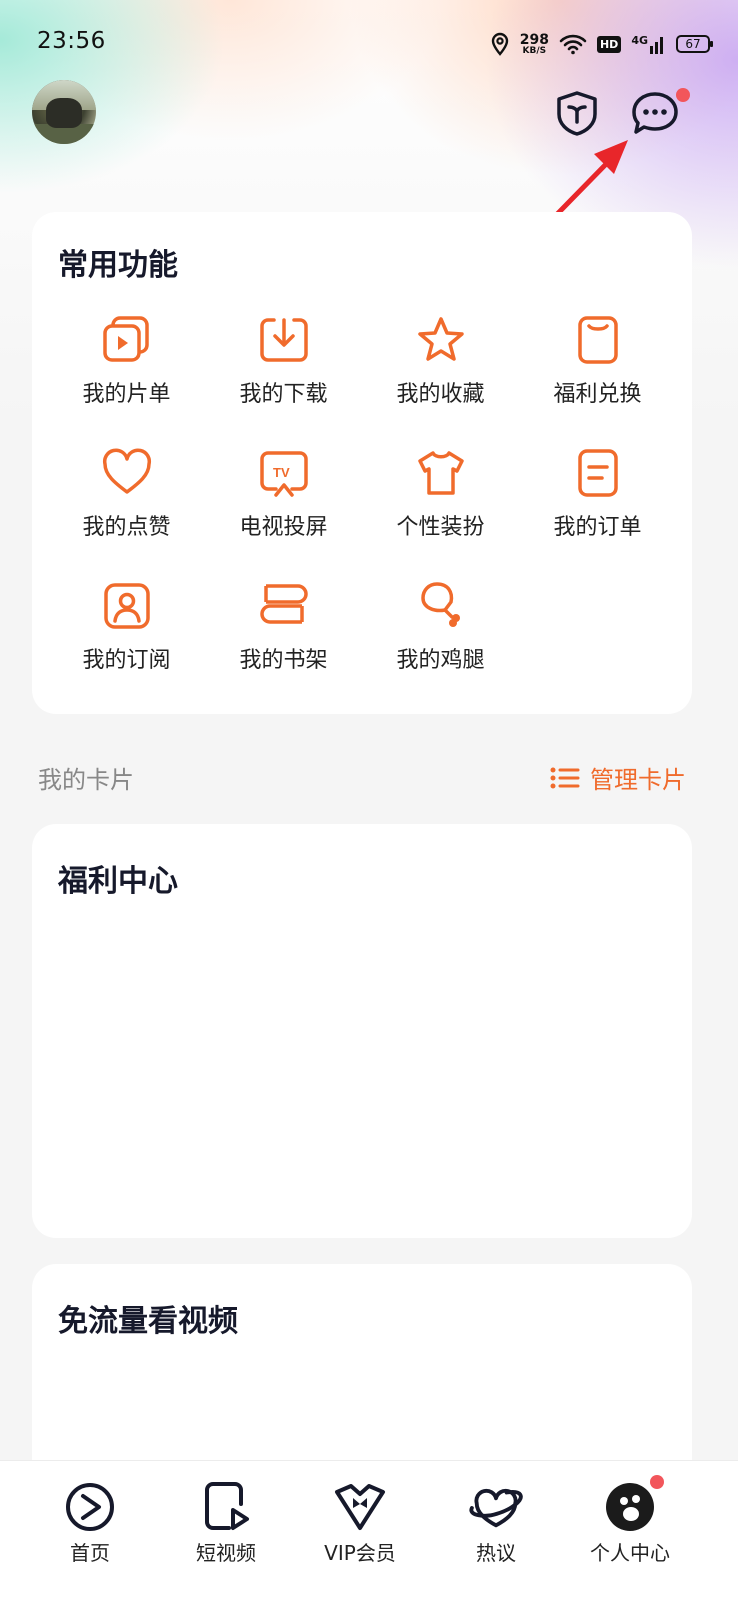 The height and width of the screenshot is (1600, 738). What do you see at coordinates (71, 41) in the screenshot?
I see `status-time: 23:56` at bounding box center [71, 41].